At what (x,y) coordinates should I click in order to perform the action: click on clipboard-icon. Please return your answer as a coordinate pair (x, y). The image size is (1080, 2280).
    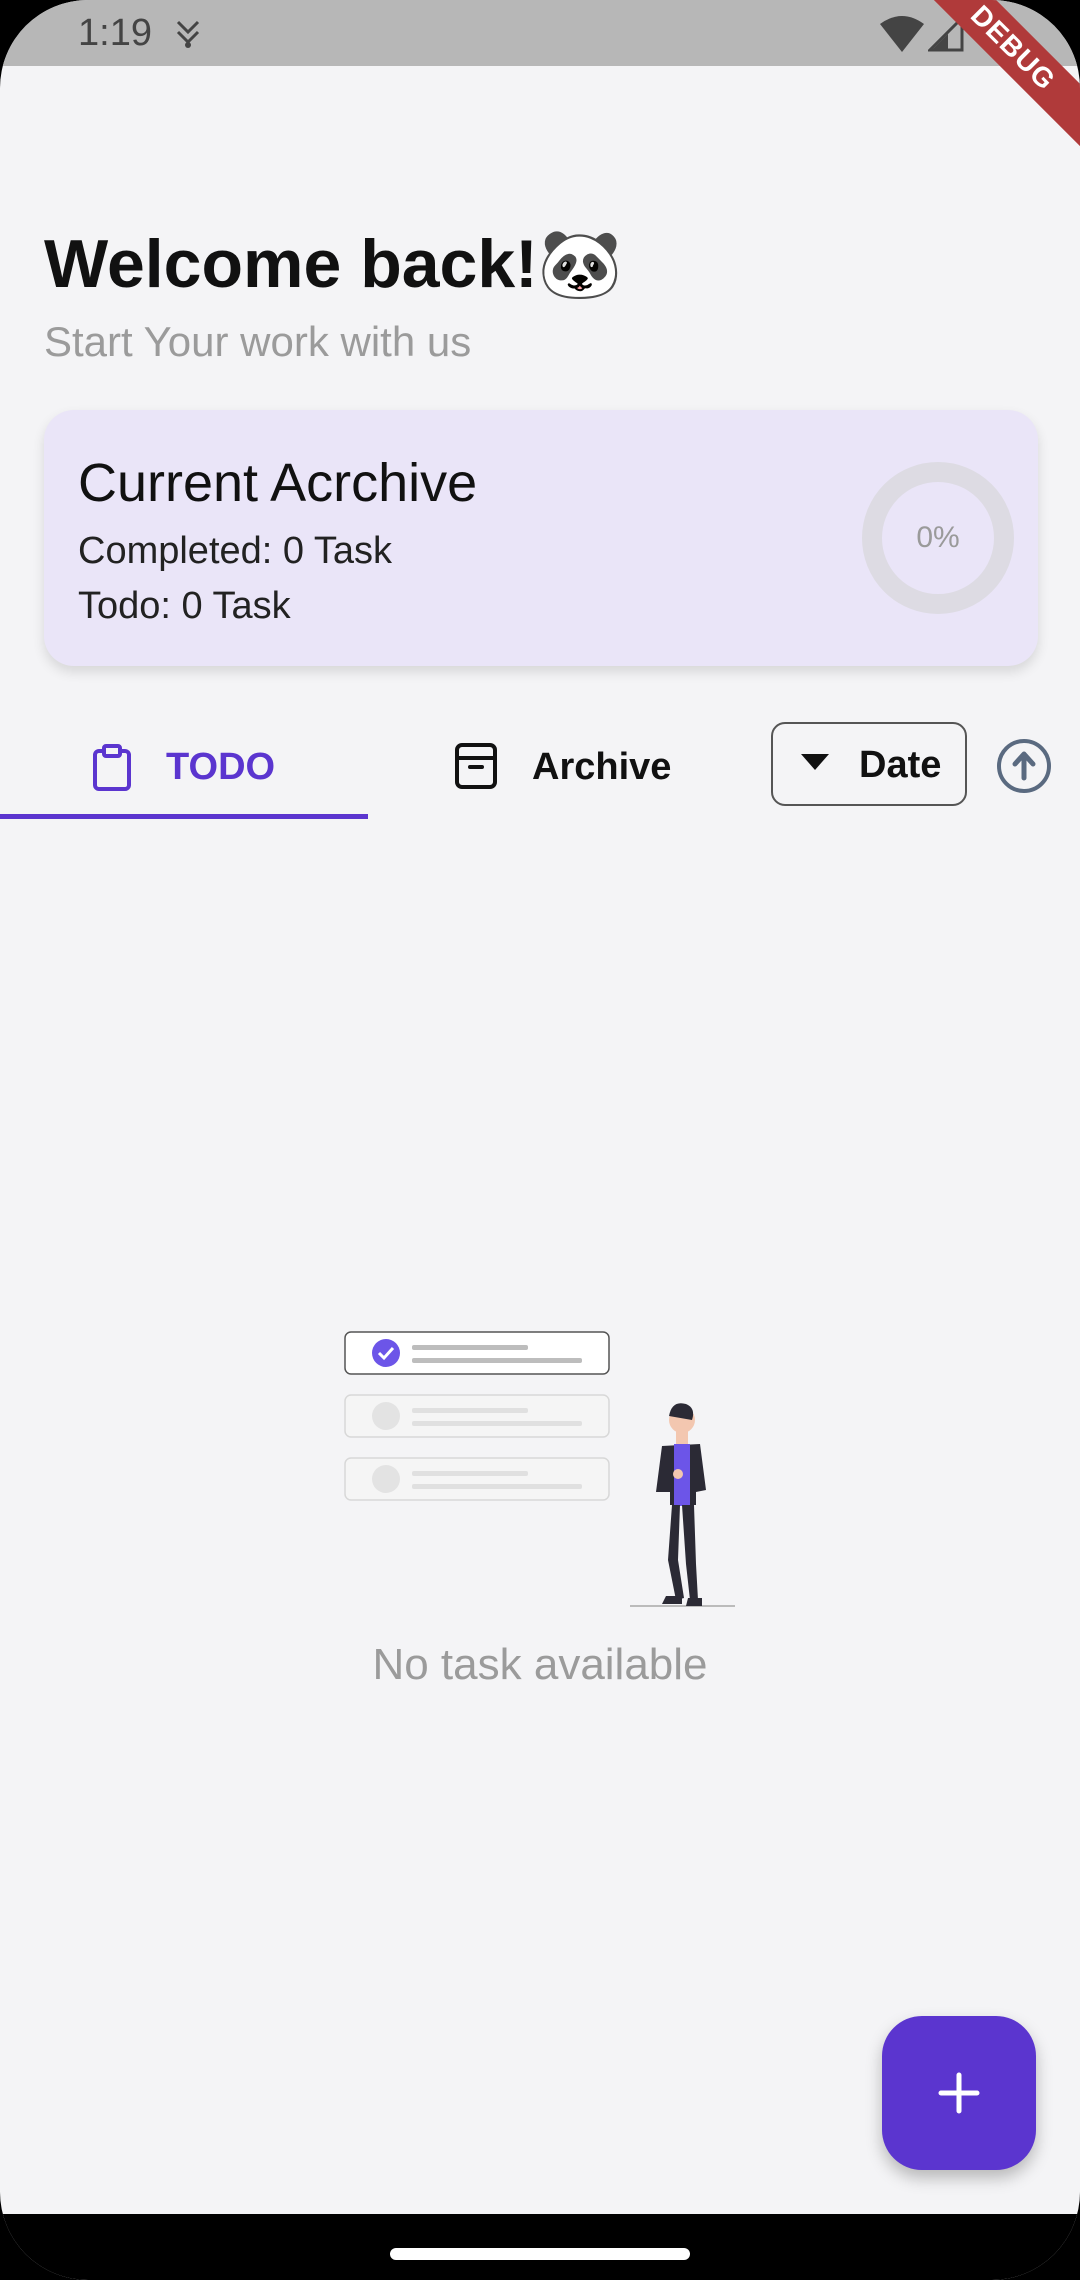
    Looking at the image, I should click on (112, 767).